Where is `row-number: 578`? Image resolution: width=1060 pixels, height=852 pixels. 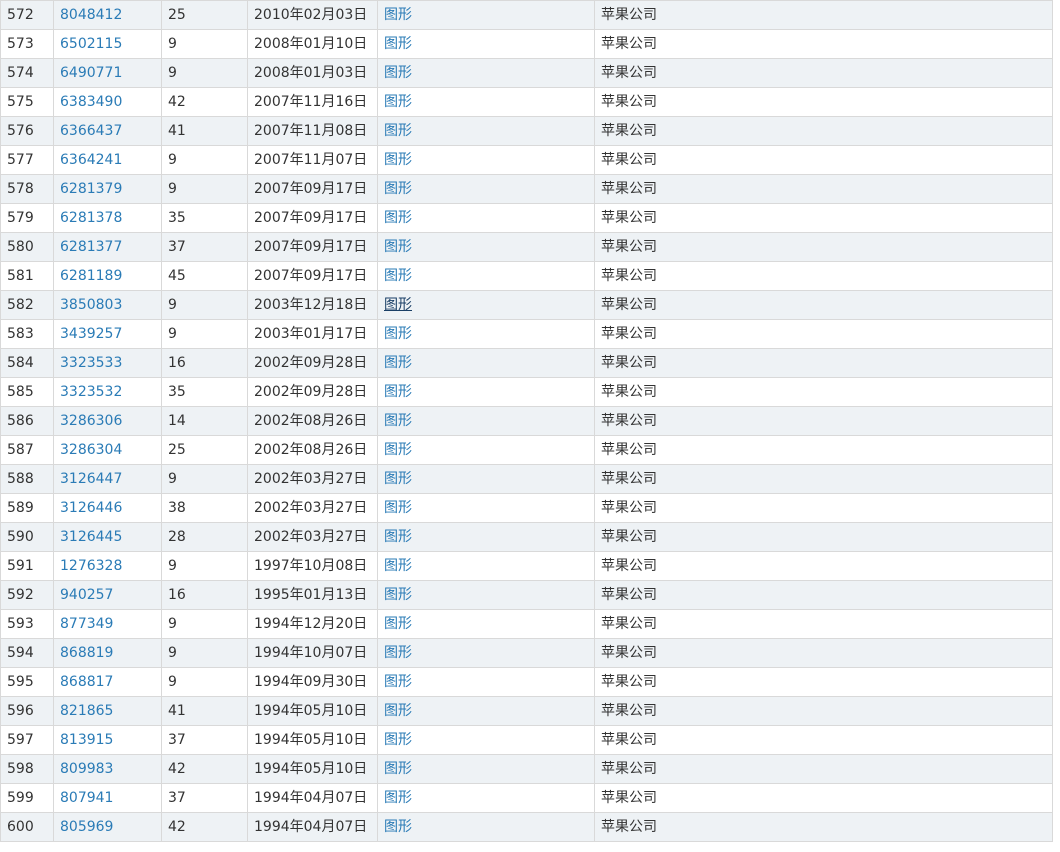 row-number: 578 is located at coordinates (27, 189).